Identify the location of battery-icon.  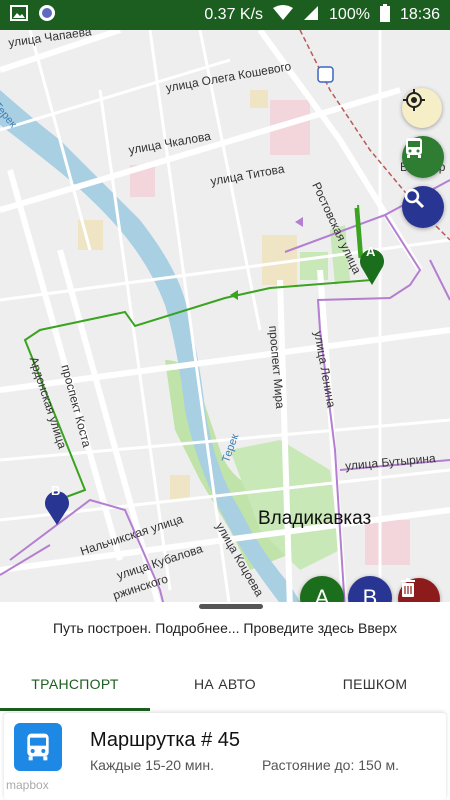
(384, 15).